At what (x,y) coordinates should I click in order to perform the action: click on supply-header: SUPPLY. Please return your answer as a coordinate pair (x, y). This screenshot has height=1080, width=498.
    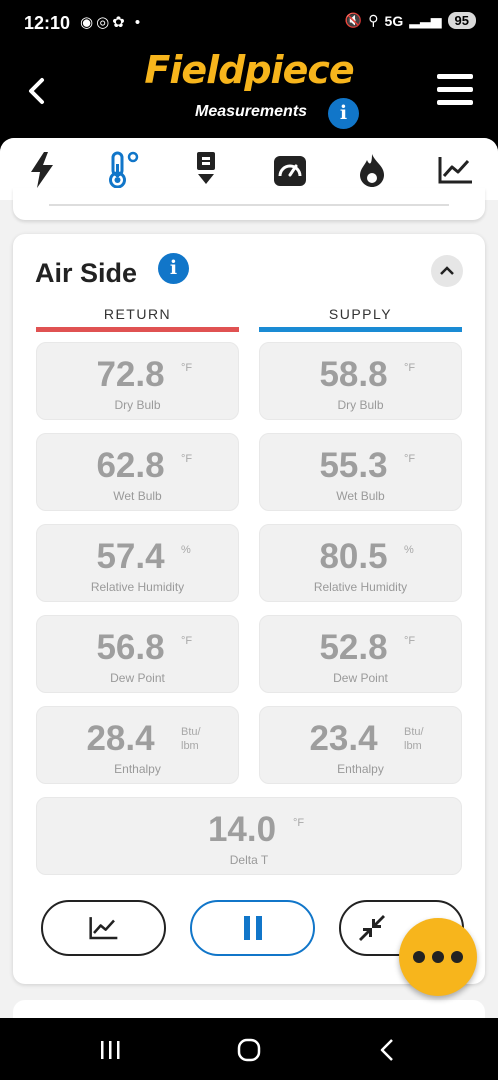
    Looking at the image, I should click on (360, 314).